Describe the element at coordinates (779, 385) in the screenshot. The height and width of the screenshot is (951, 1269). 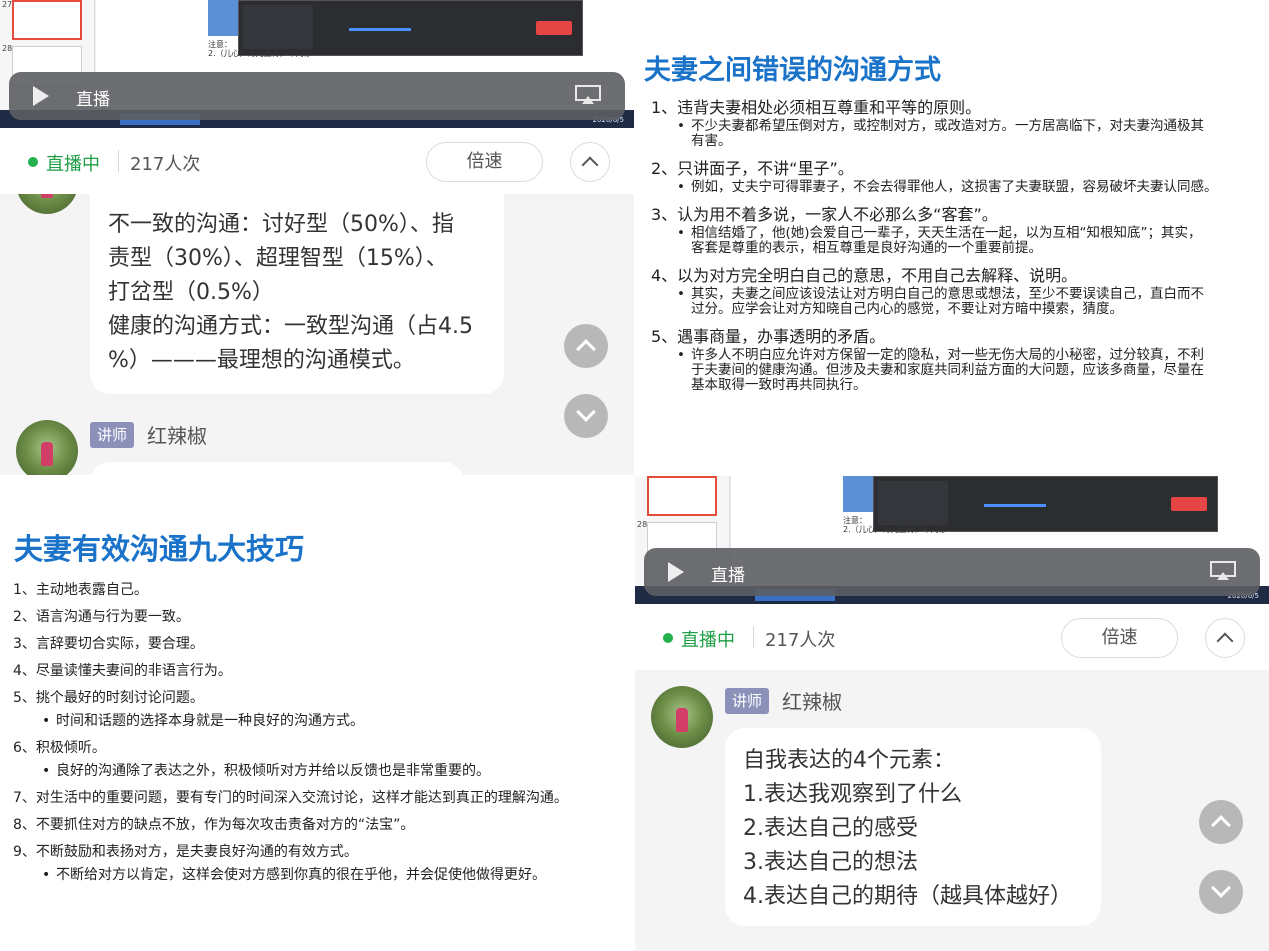
I see `sub-item-continued: 基本取得一致时再共同执行。` at that location.